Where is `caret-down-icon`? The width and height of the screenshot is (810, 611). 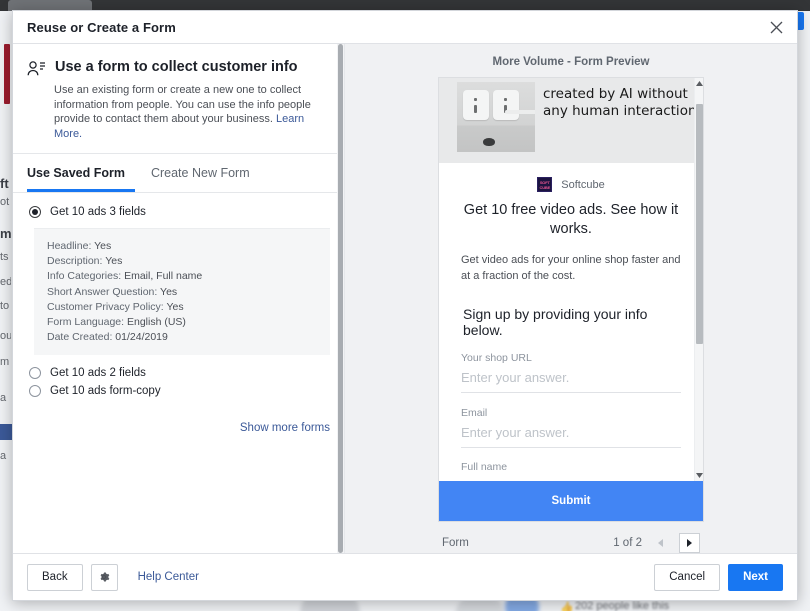
caret-down-icon is located at coordinates (699, 475).